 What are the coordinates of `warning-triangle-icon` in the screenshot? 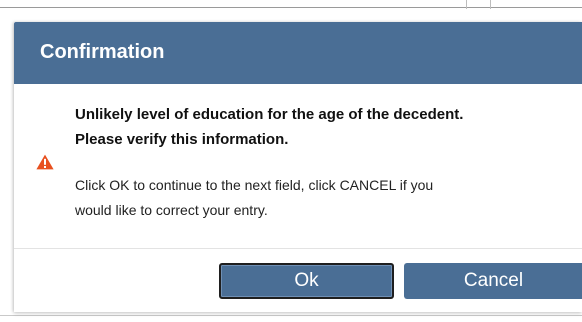 It's located at (45, 162).